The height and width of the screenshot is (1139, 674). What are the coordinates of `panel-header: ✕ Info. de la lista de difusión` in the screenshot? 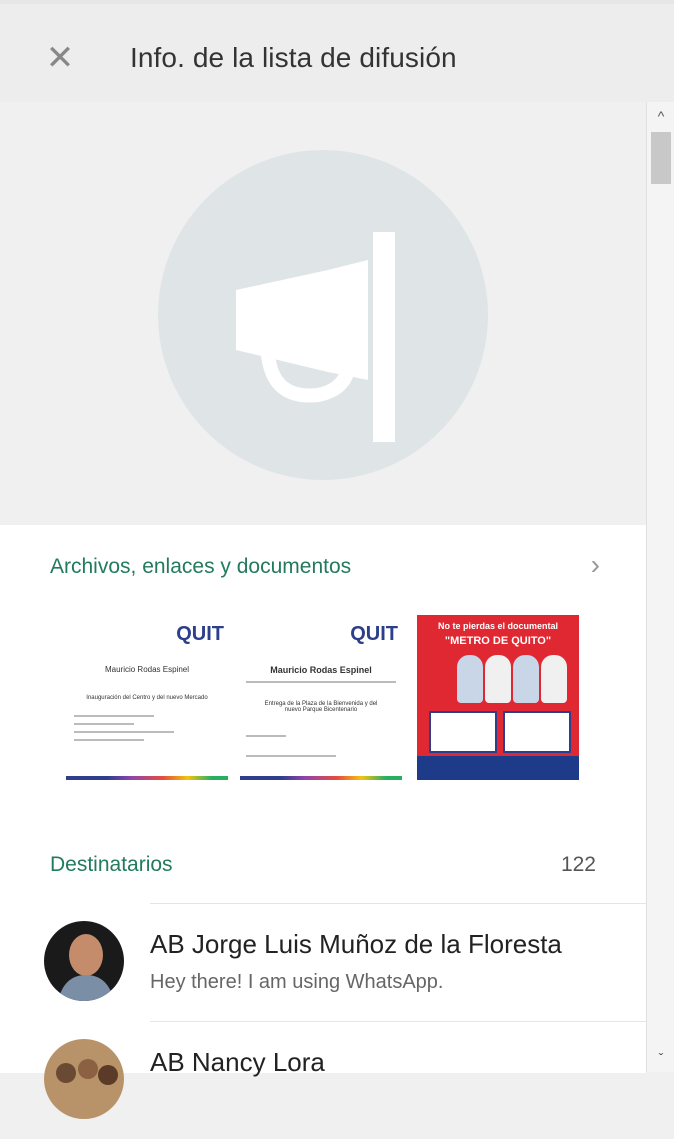 It's located at (337, 53).